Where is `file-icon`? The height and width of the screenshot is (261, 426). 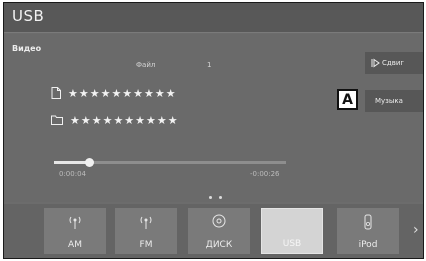
file-icon is located at coordinates (56, 93).